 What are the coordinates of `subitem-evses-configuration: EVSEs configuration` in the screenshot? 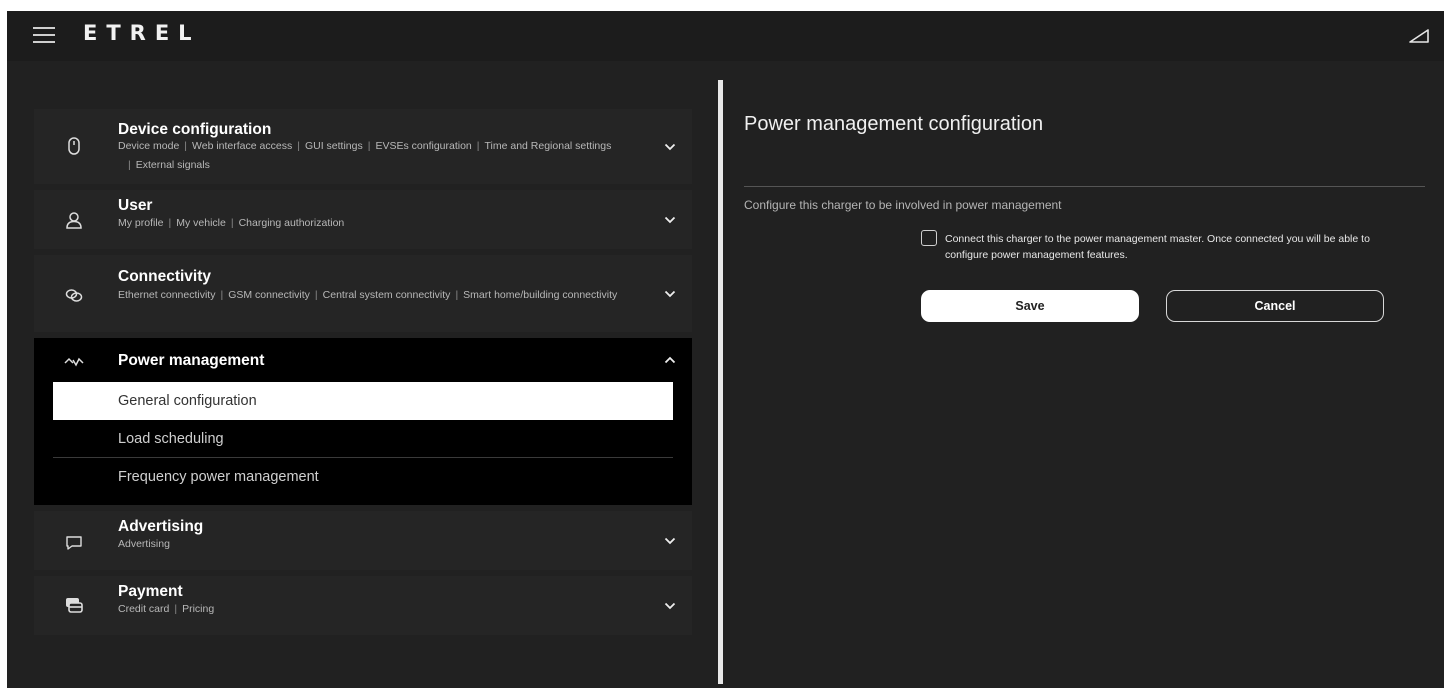 It's located at (423, 146).